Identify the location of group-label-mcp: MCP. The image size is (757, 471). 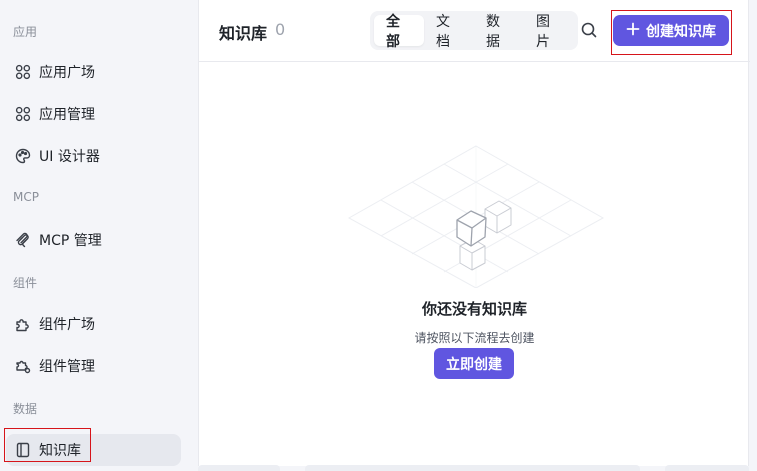
(26, 197).